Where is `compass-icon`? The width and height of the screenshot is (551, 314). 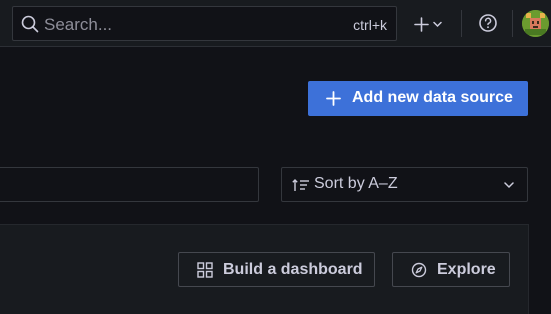
compass-icon is located at coordinates (419, 270).